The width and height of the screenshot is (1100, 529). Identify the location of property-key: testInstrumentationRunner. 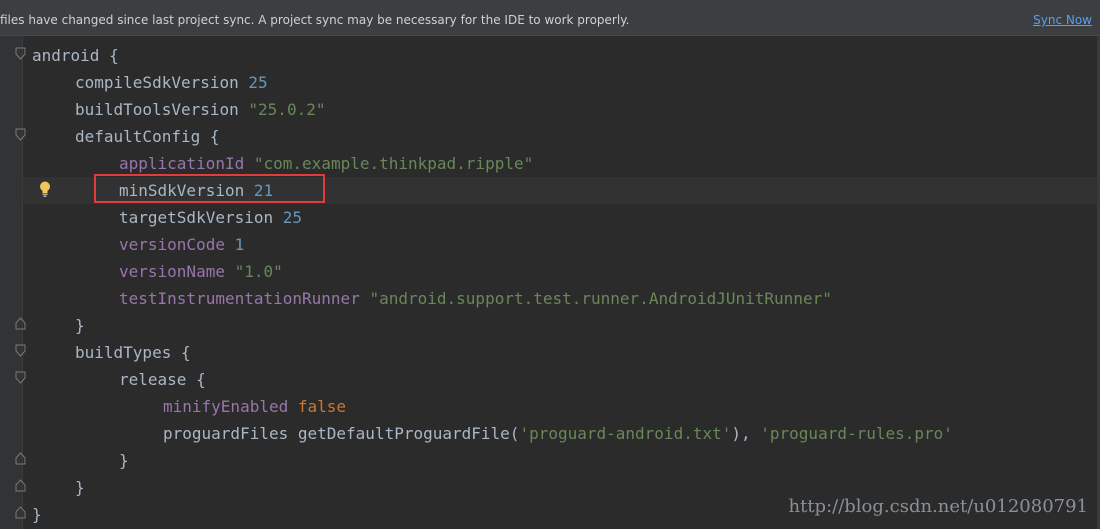
(239, 298).